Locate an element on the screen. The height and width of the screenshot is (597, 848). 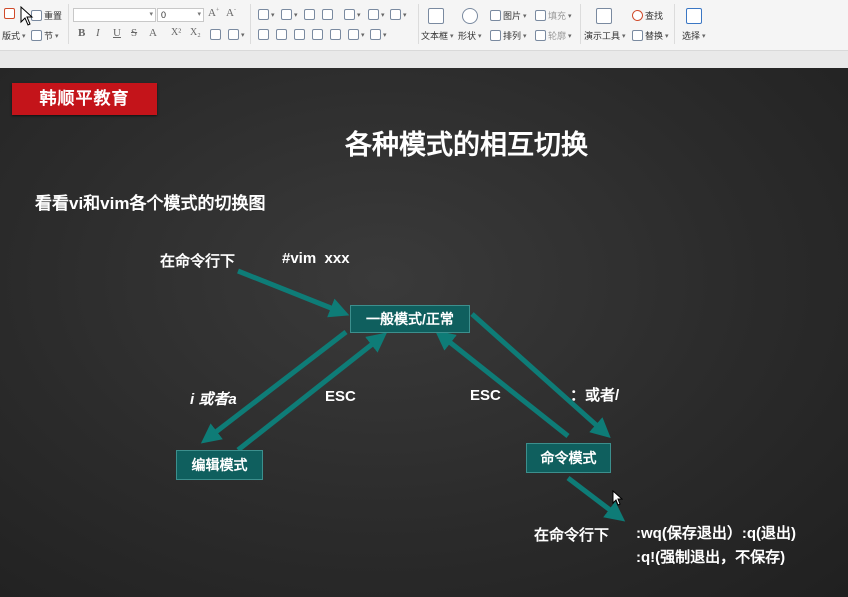
textbox-label: 文本框 is located at coordinates (435, 36).